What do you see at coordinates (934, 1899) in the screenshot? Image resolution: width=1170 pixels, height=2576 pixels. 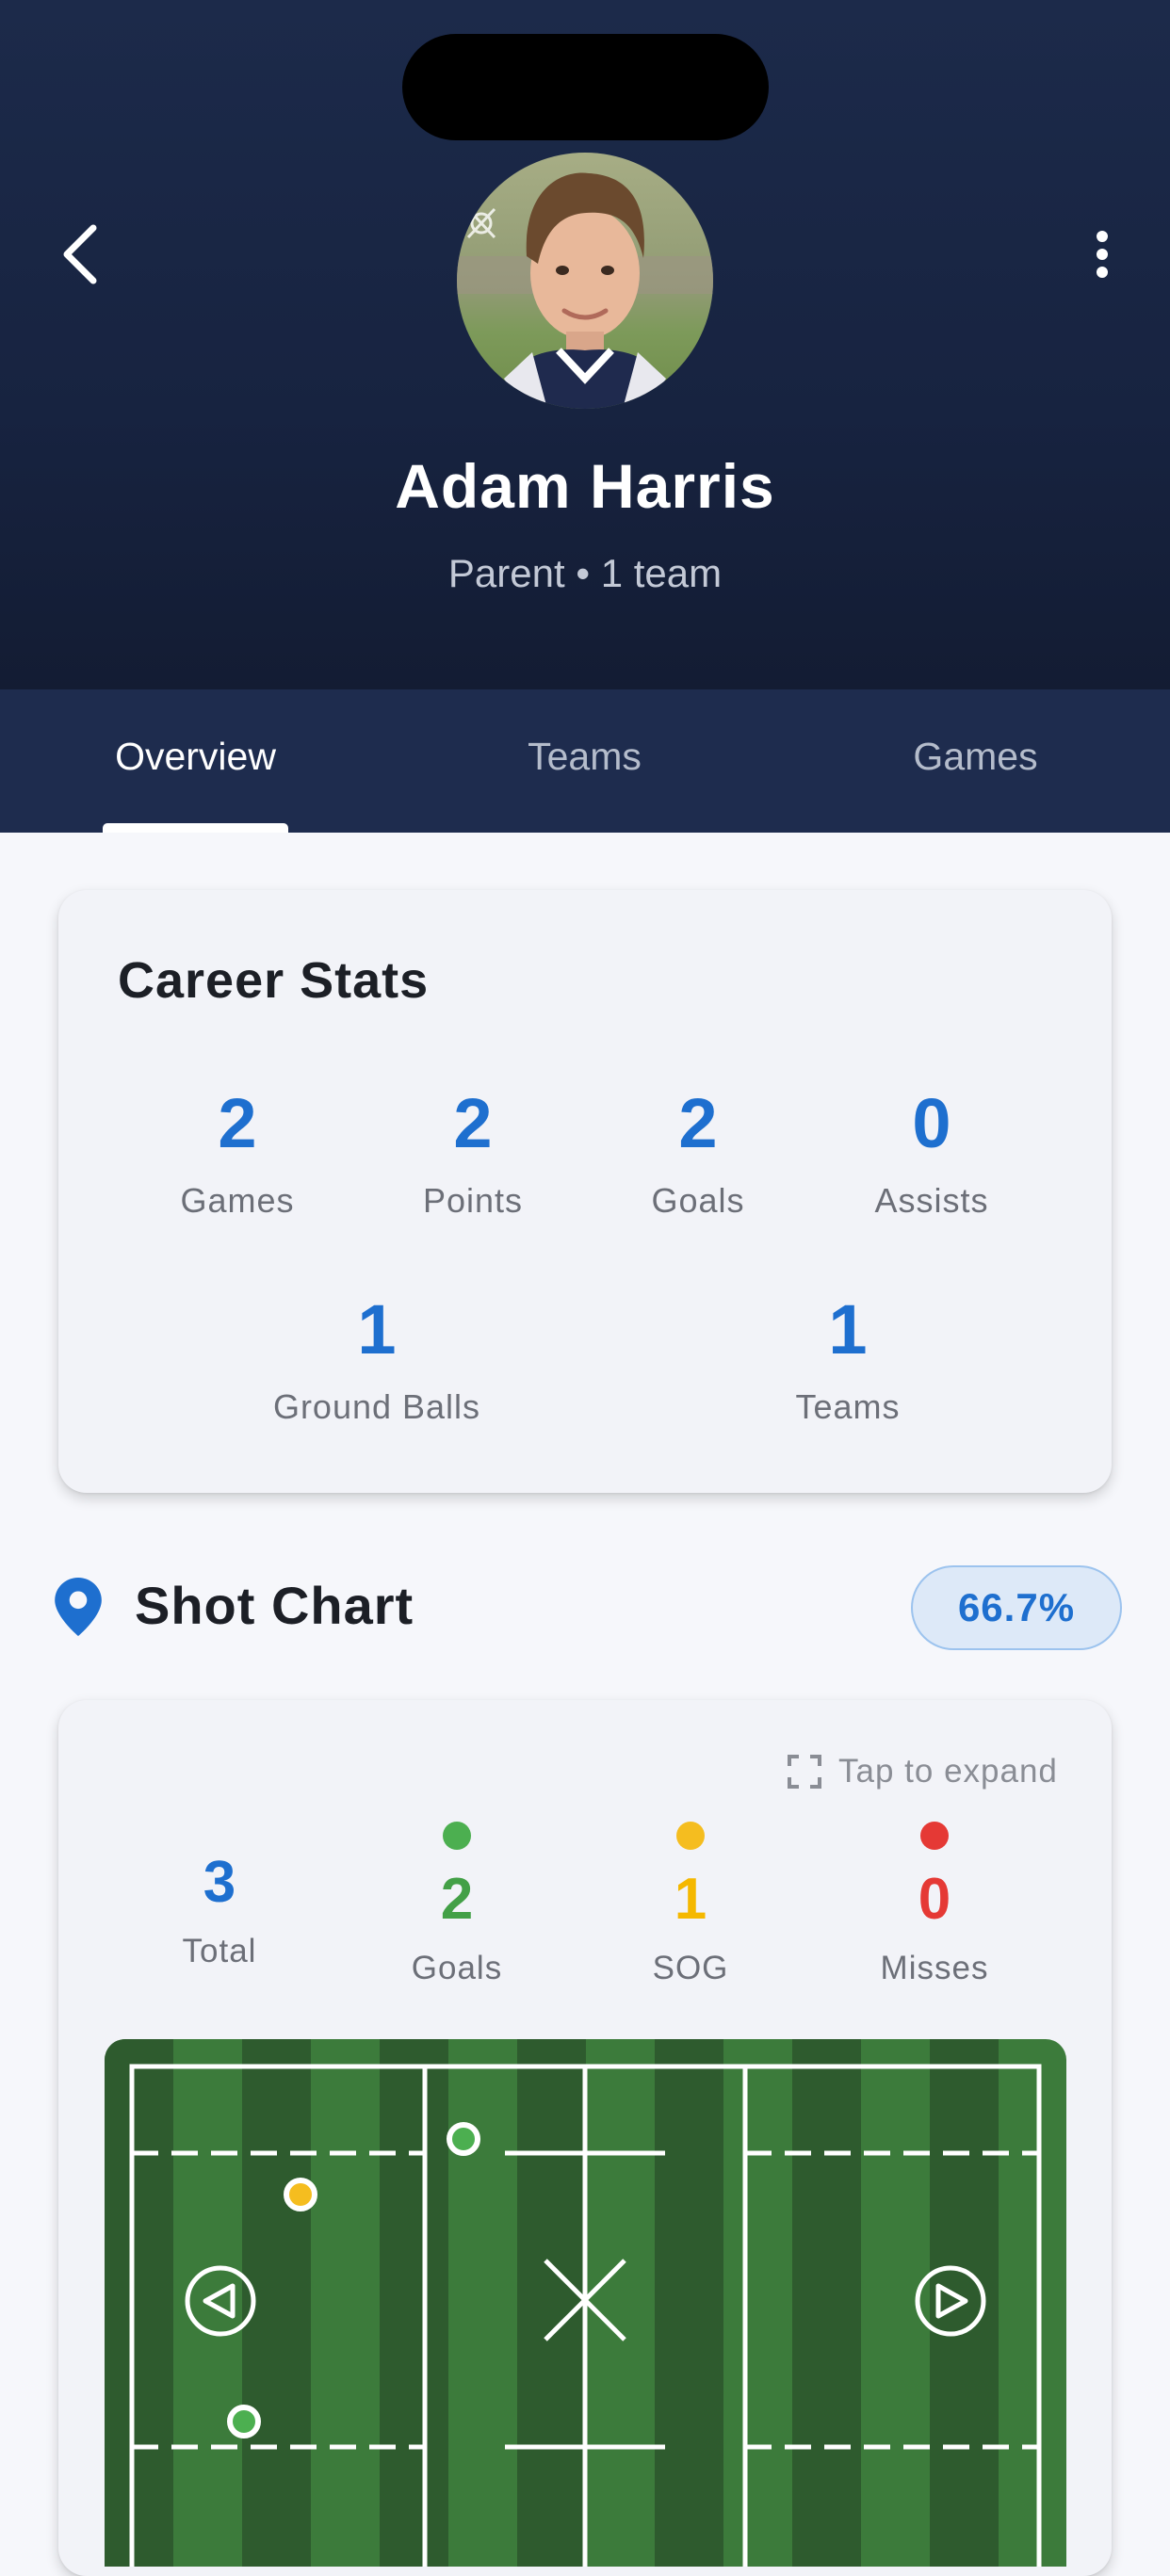 I see `shot-stat-value: 0` at bounding box center [934, 1899].